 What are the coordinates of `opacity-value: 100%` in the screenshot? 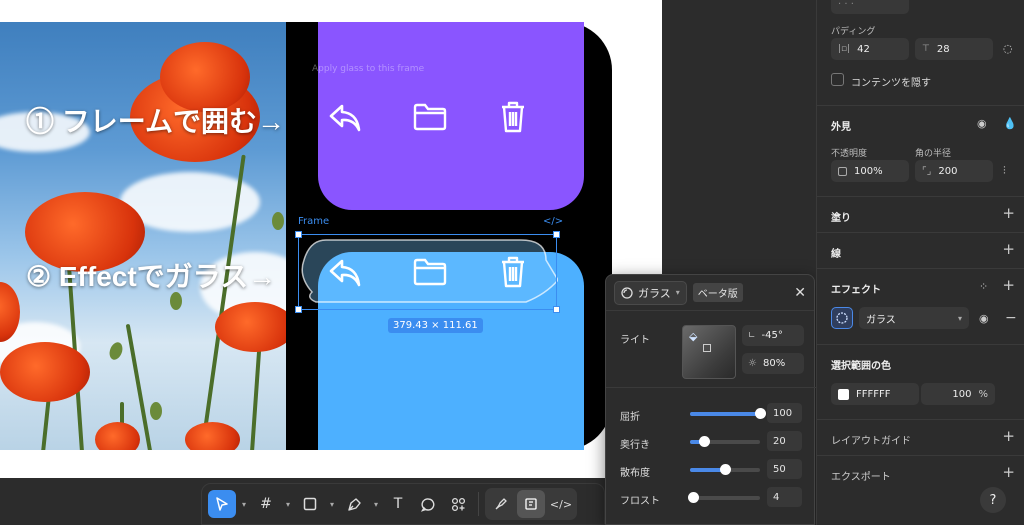 It's located at (868, 171).